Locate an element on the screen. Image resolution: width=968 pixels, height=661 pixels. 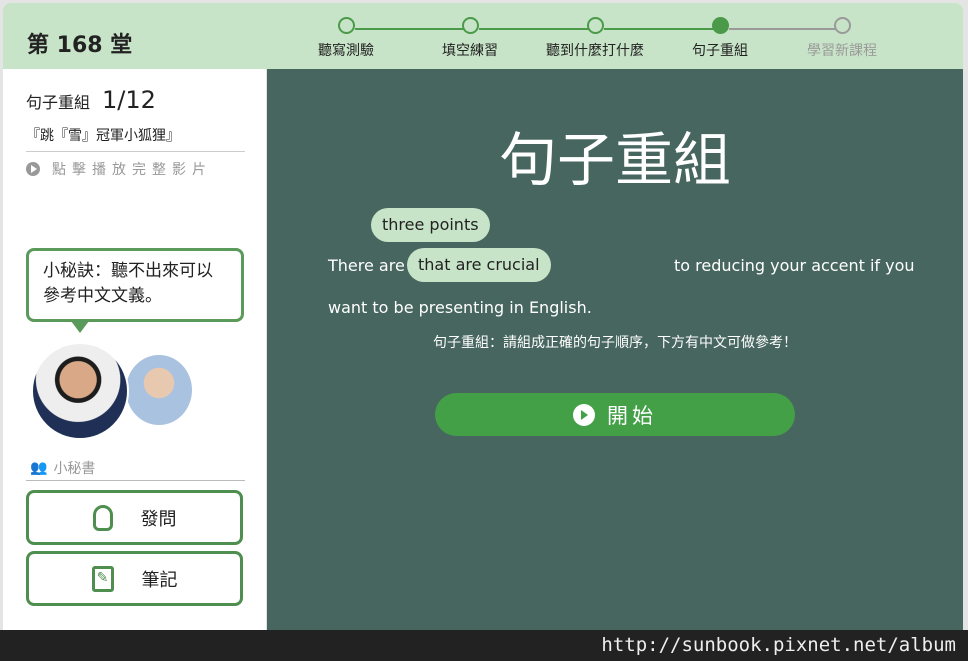
notes-label: 筆記 is located at coordinates (159, 580).